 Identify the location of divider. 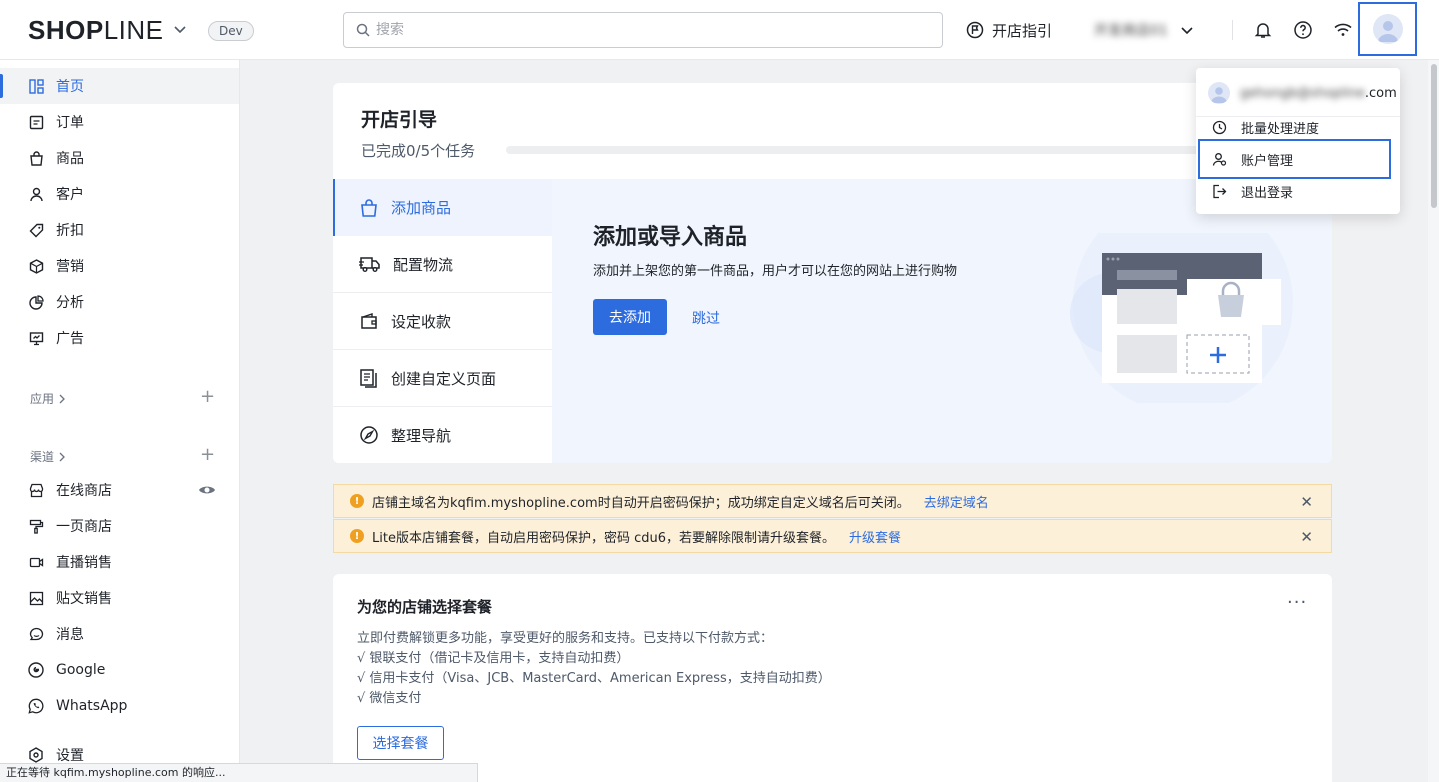
(1232, 30).